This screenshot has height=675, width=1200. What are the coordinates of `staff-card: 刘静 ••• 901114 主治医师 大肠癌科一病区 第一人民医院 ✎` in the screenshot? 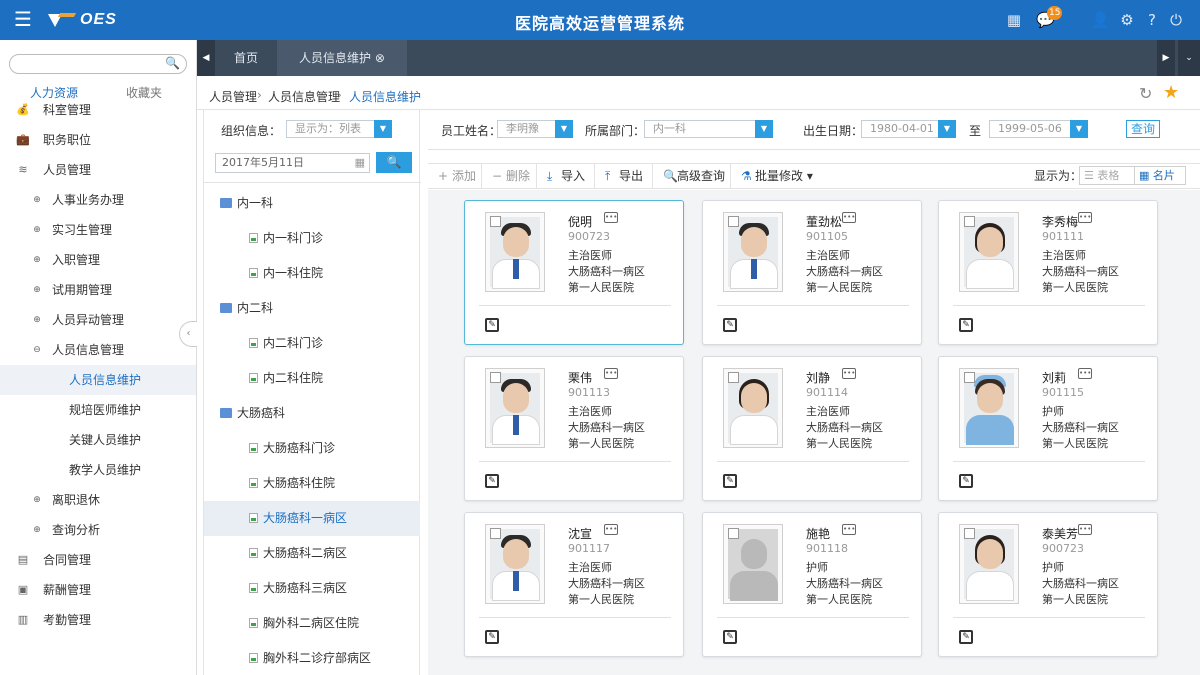 It's located at (812, 428).